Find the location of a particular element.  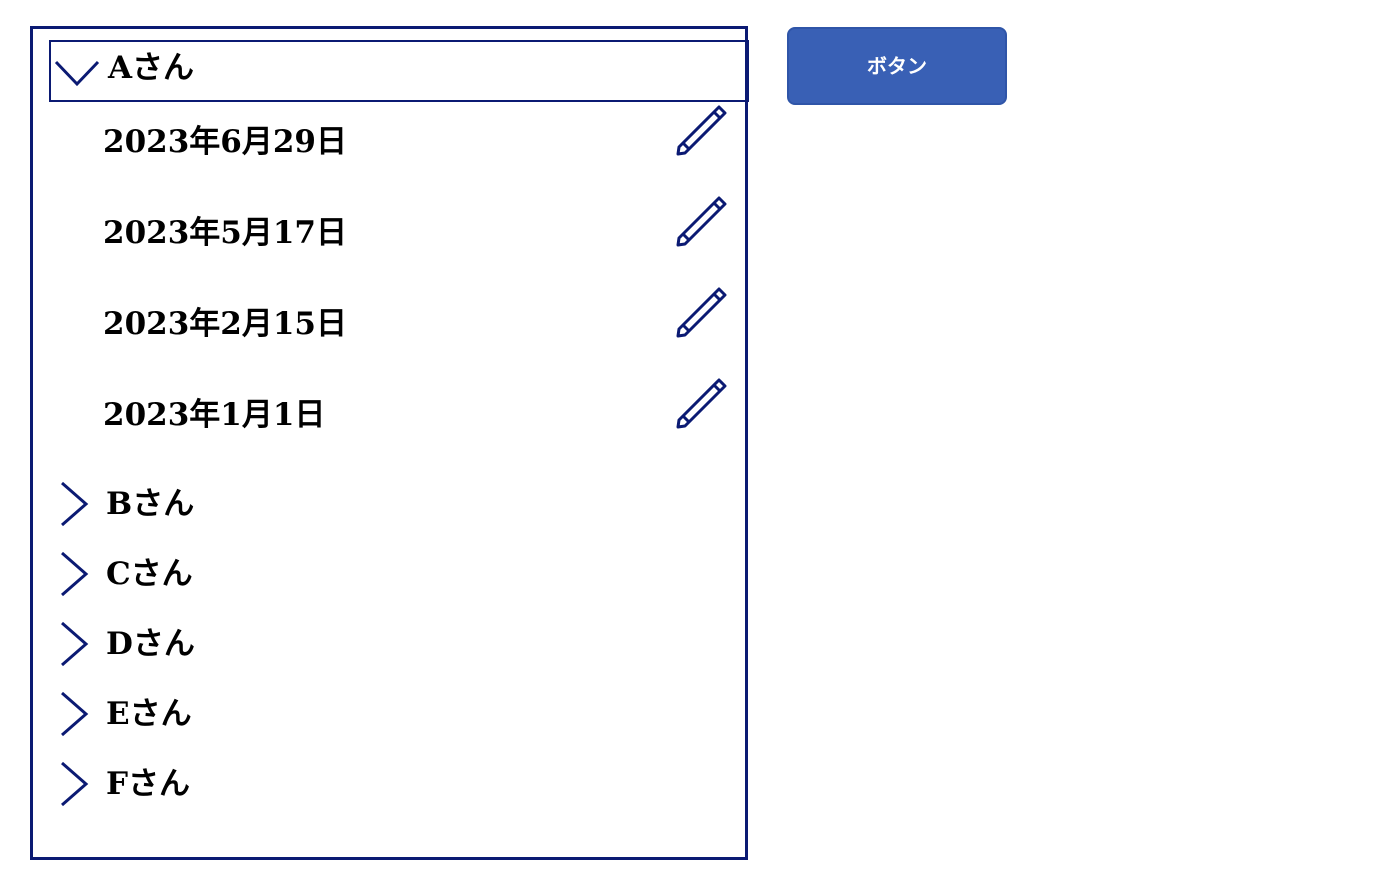

date-item: 2023年2月15日 is located at coordinates (423, 343).